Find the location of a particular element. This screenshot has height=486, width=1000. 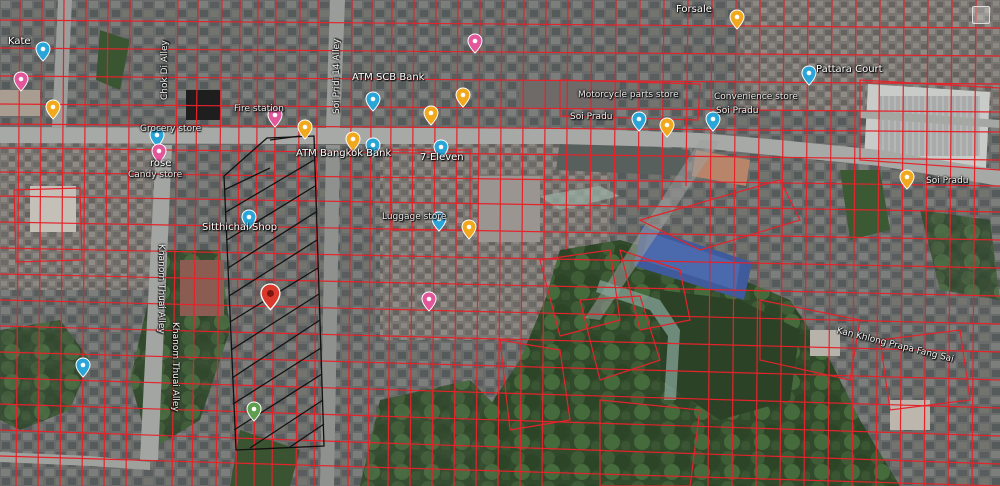

label-pattara-court: Pattara Court is located at coordinates (849, 69).